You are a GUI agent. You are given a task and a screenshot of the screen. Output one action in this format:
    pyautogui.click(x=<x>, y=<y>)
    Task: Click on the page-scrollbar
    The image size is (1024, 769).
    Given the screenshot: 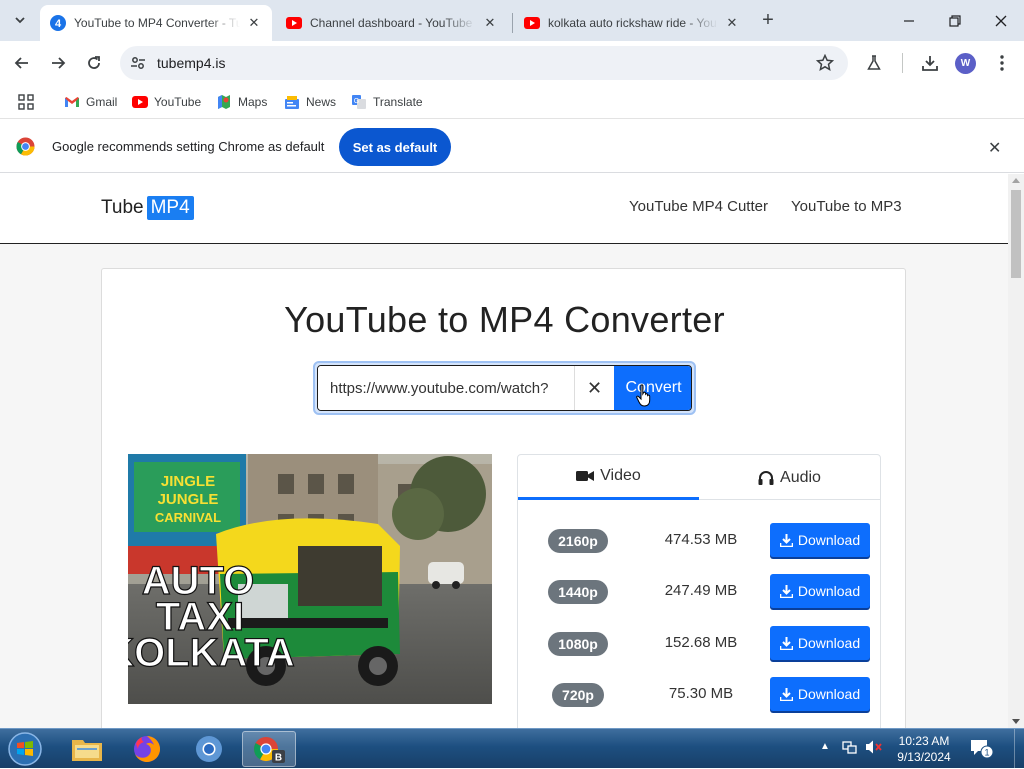 What is the action you would take?
    pyautogui.click(x=1016, y=451)
    